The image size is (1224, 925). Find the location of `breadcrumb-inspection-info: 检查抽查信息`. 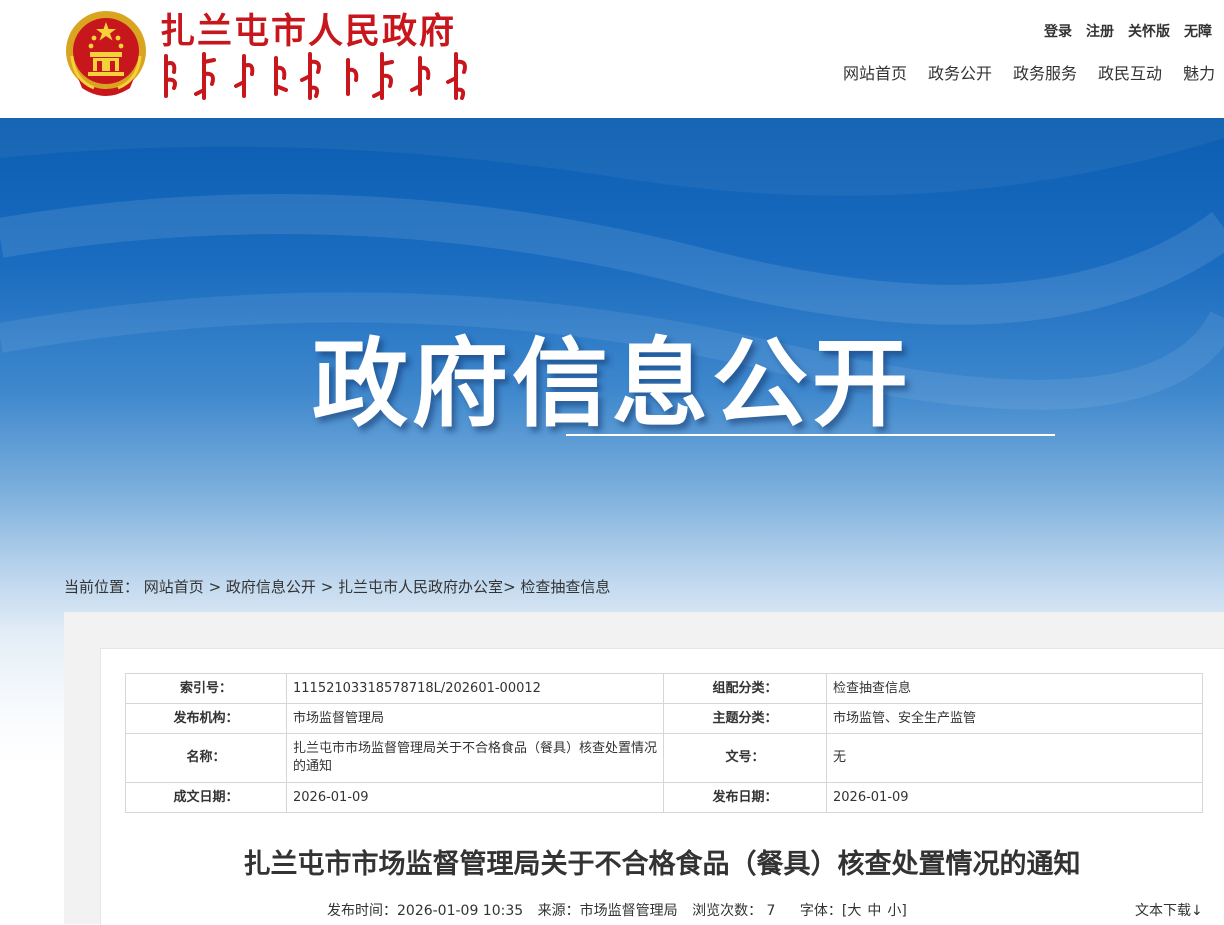

breadcrumb-inspection-info: 检查抽查信息 is located at coordinates (565, 587).